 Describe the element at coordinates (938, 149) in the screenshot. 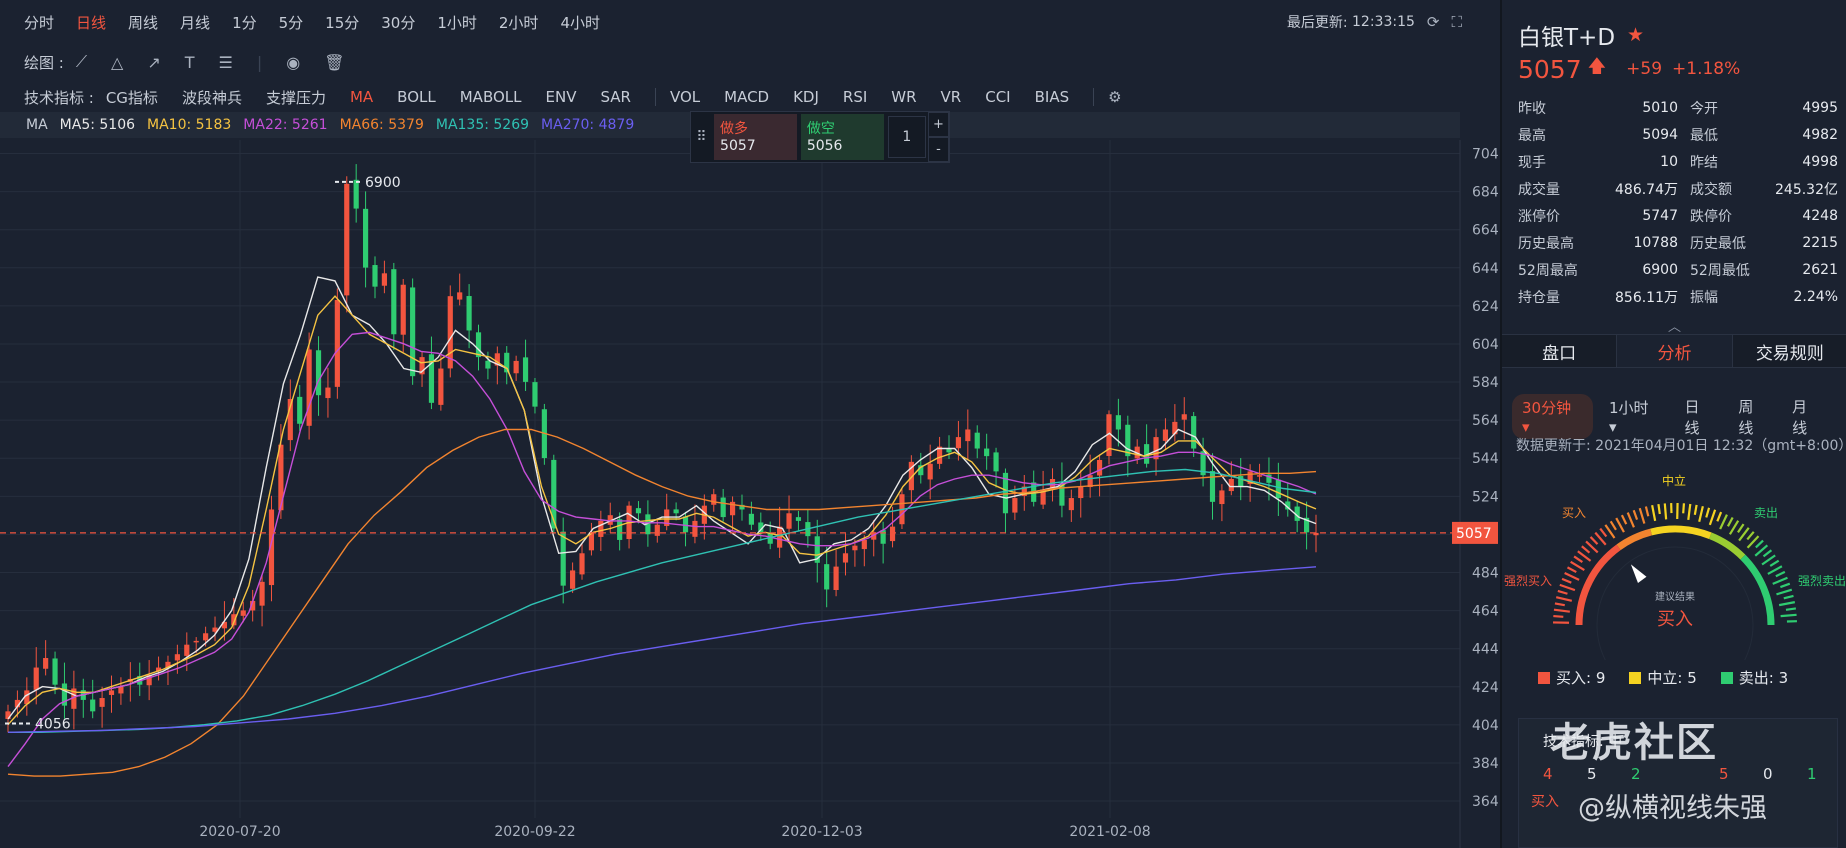

I see `minus-button: -` at that location.